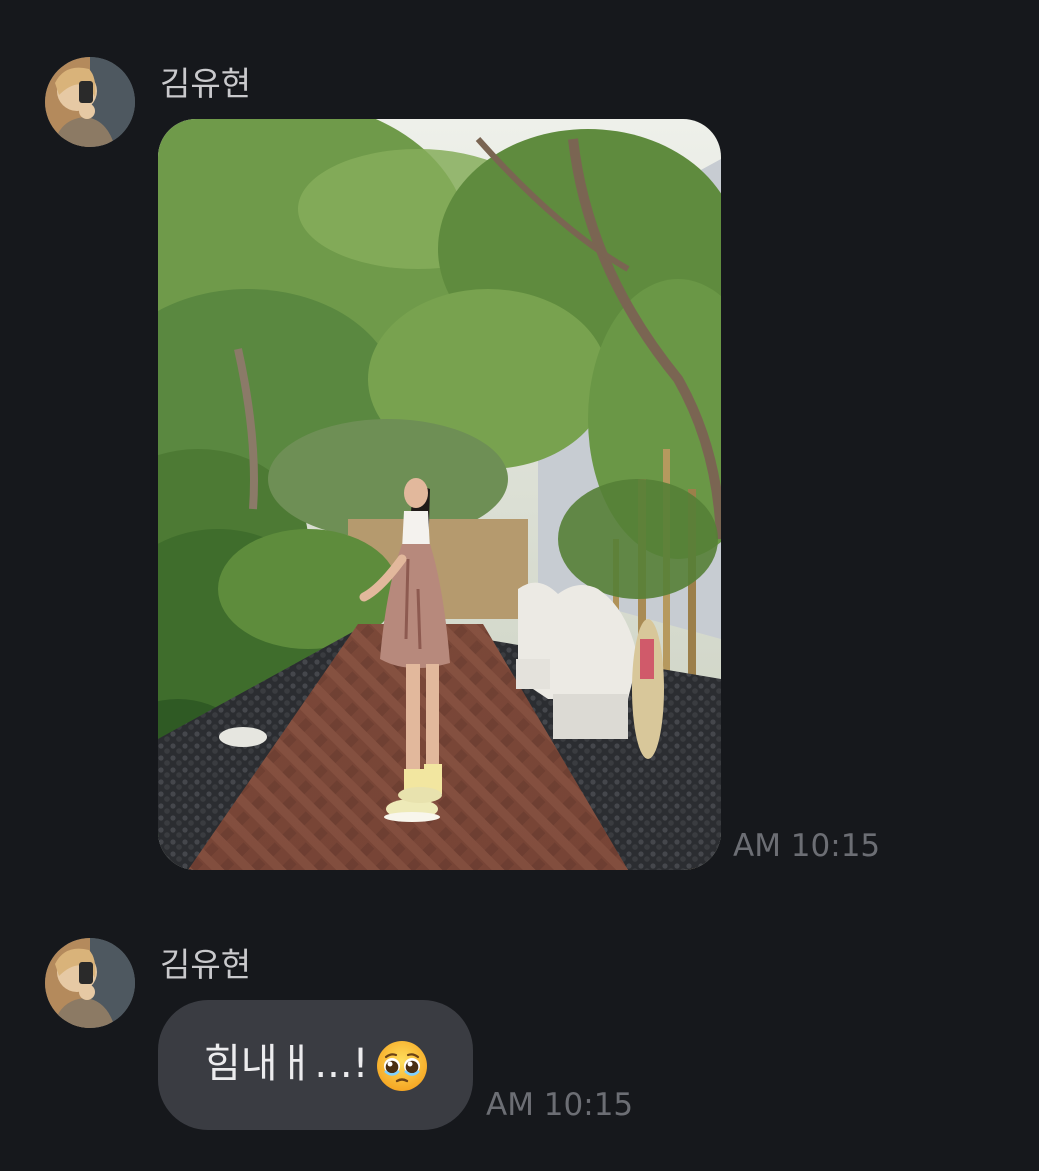 This screenshot has width=1039, height=1171. I want to click on text-message-bubble: 힘내ㅐ...!, so click(315, 1065).